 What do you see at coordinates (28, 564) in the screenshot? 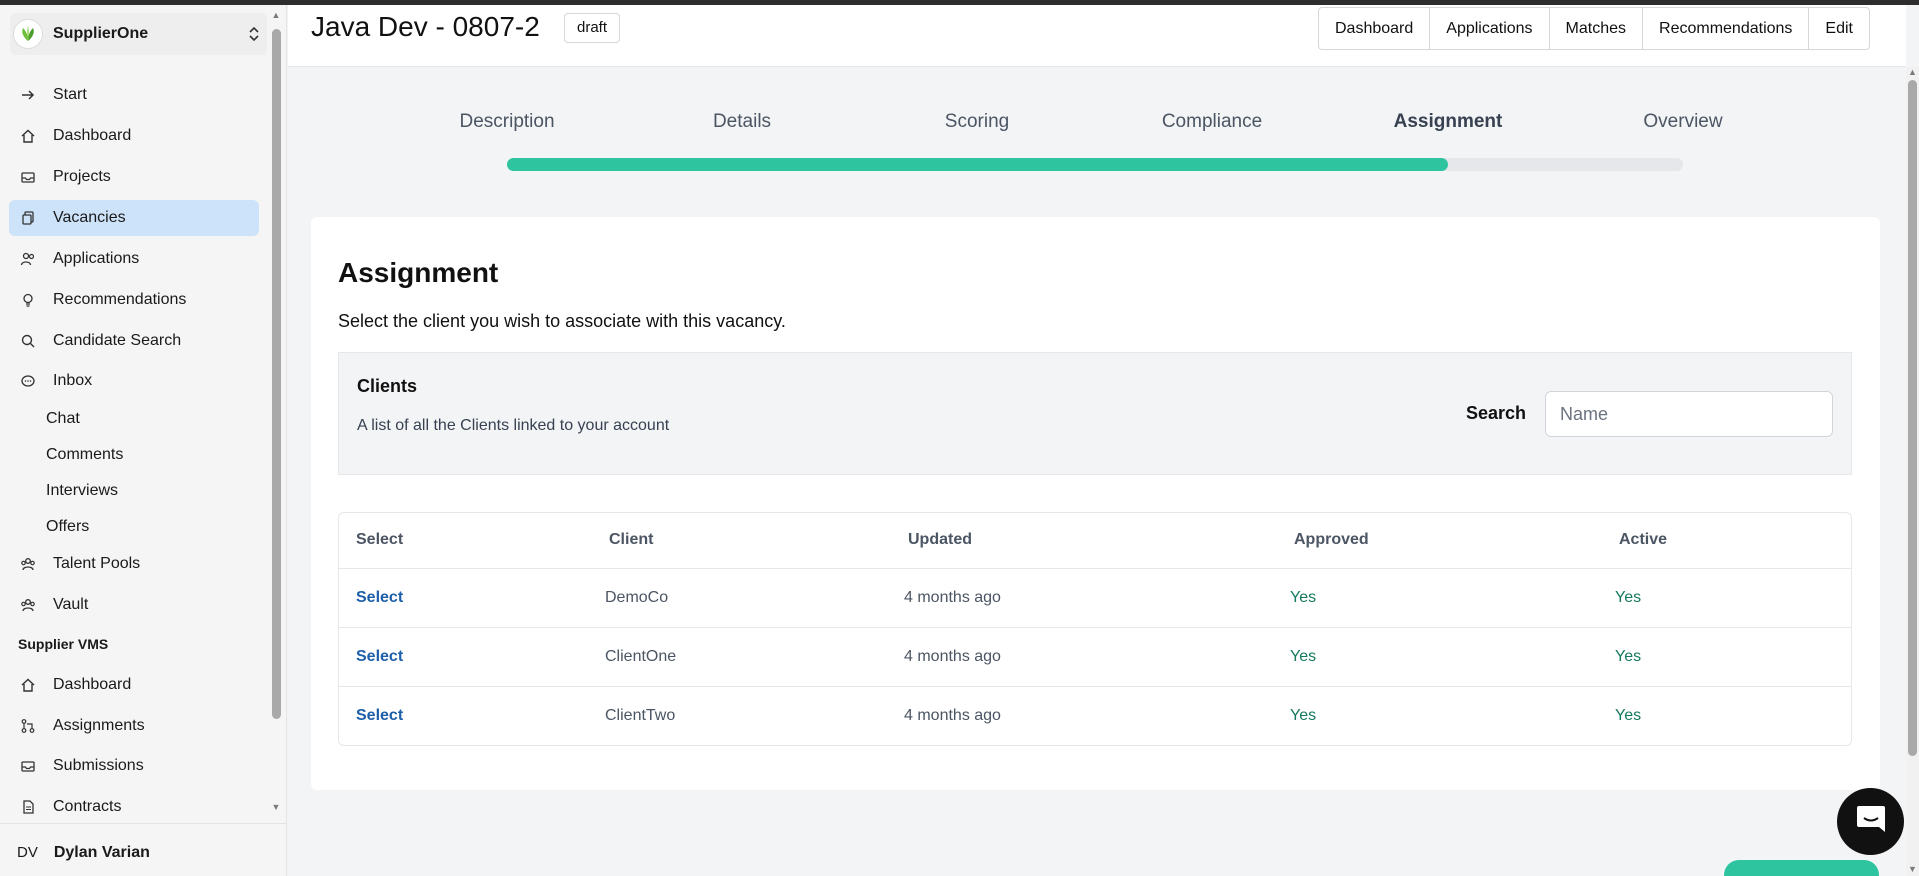
I see `pools-icon` at bounding box center [28, 564].